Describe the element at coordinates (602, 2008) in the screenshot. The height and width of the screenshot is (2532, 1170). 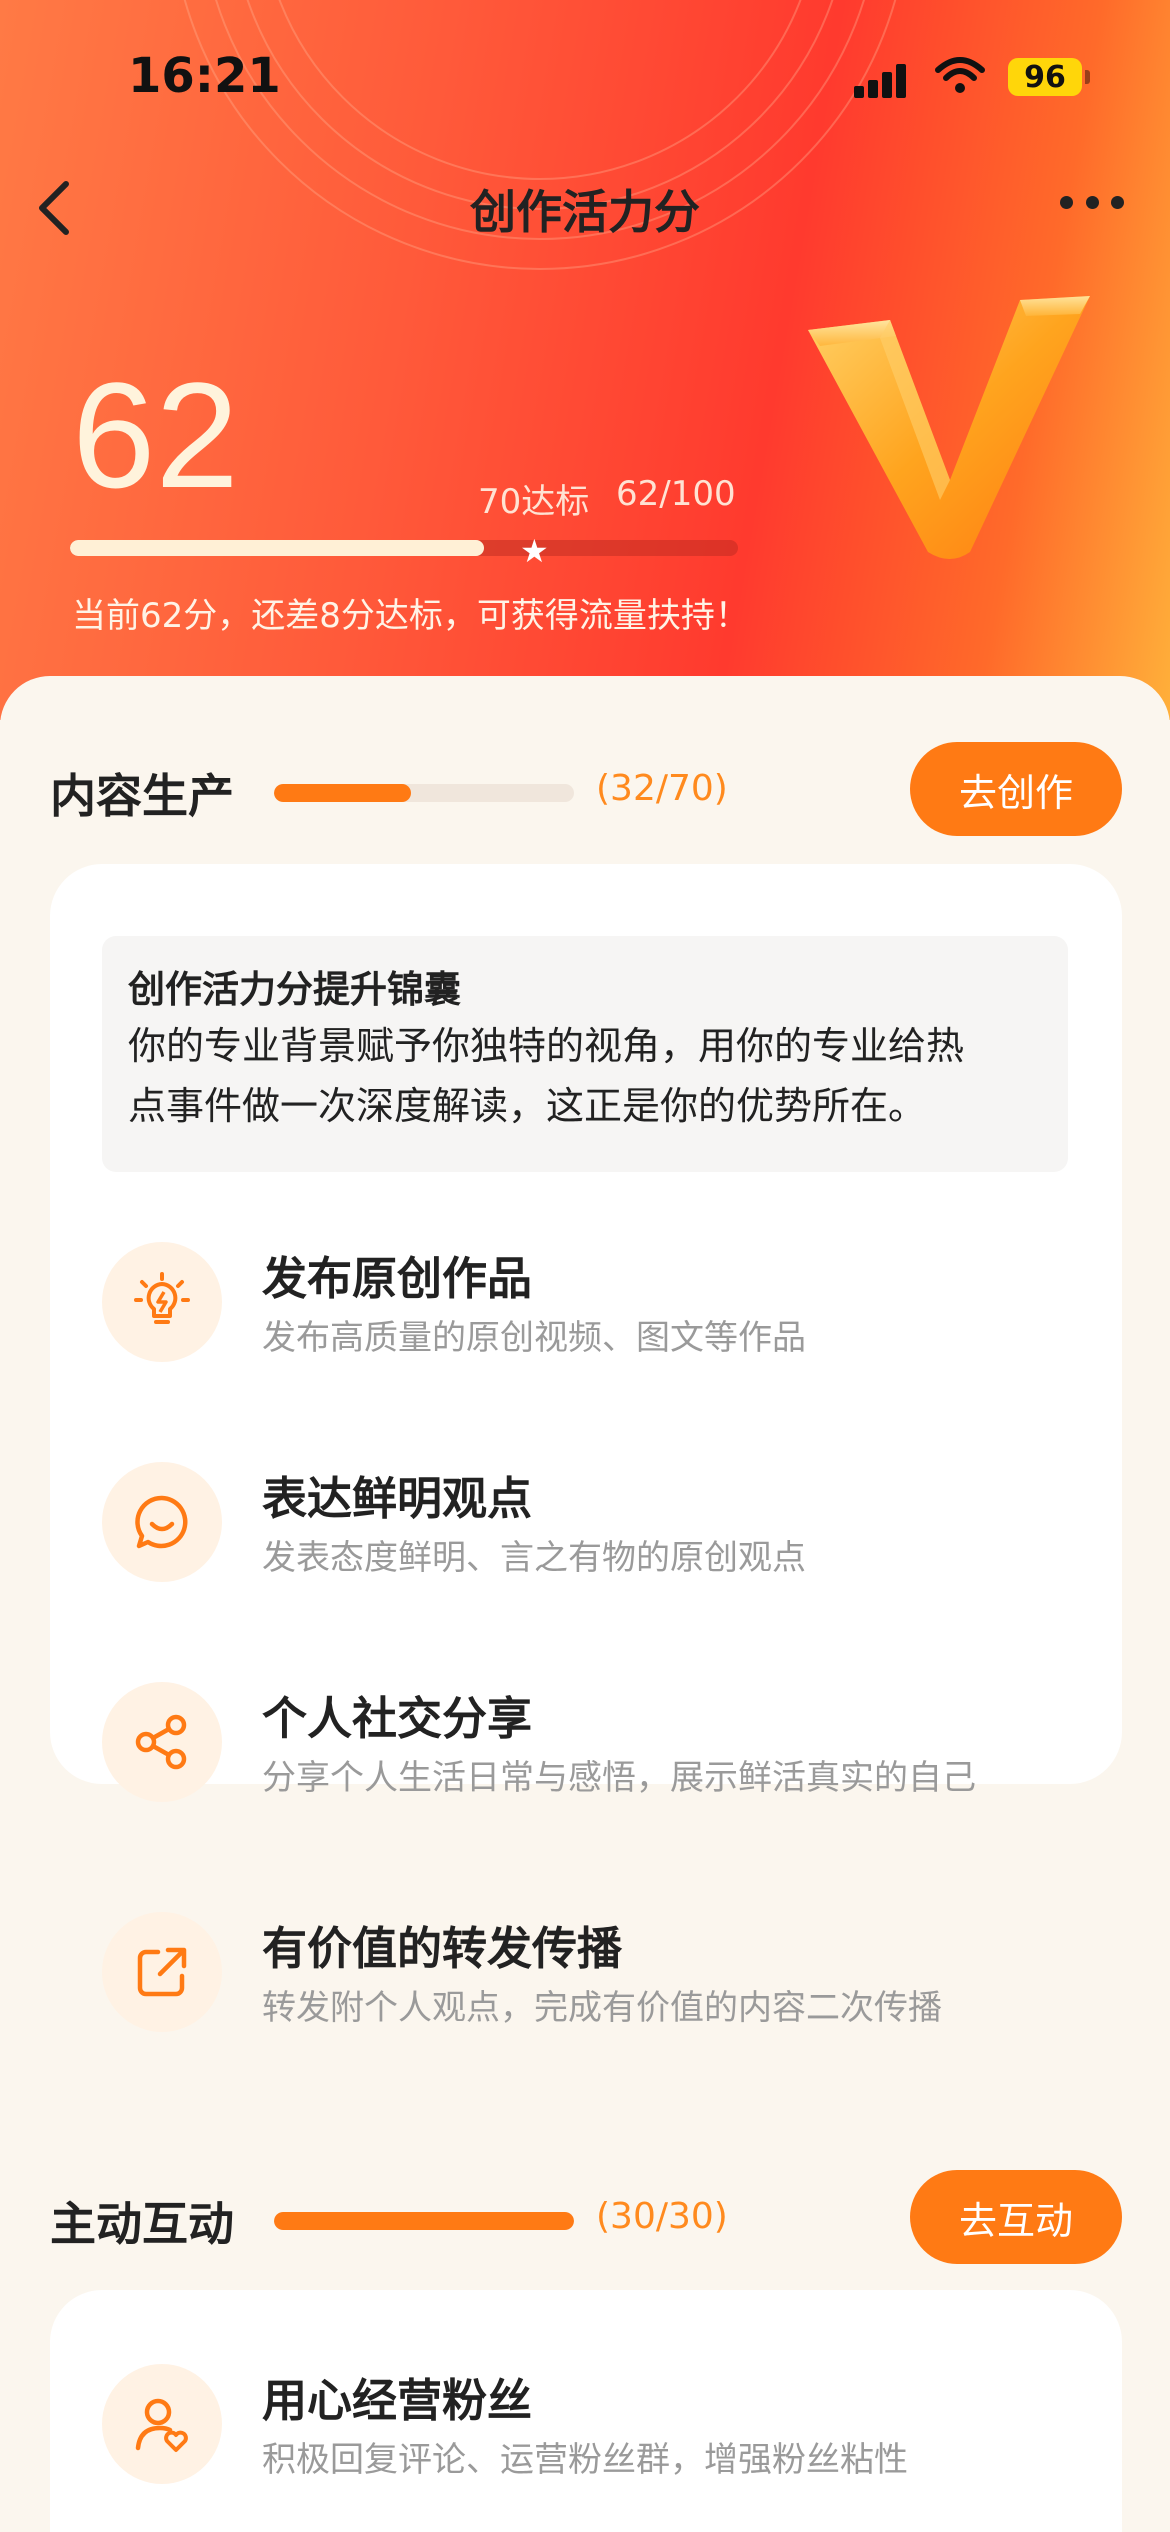
I see `item-desc: 转发附个人观点，完成有价值的内容二次传播` at that location.